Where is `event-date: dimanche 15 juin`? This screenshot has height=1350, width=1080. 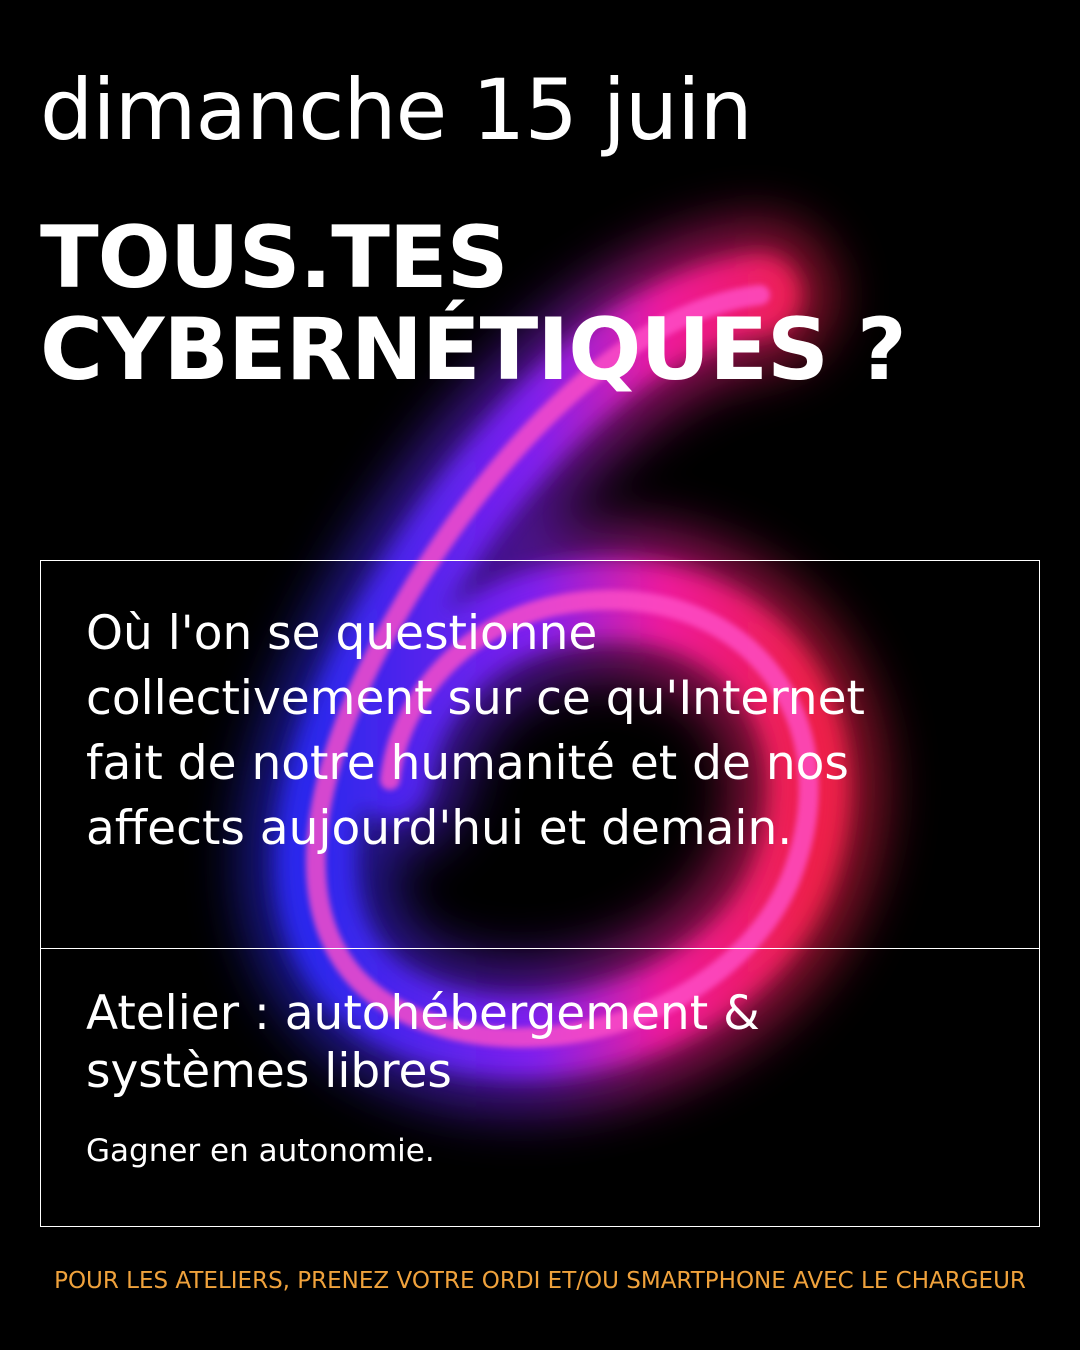
event-date: dimanche 15 juin is located at coordinates (396, 110).